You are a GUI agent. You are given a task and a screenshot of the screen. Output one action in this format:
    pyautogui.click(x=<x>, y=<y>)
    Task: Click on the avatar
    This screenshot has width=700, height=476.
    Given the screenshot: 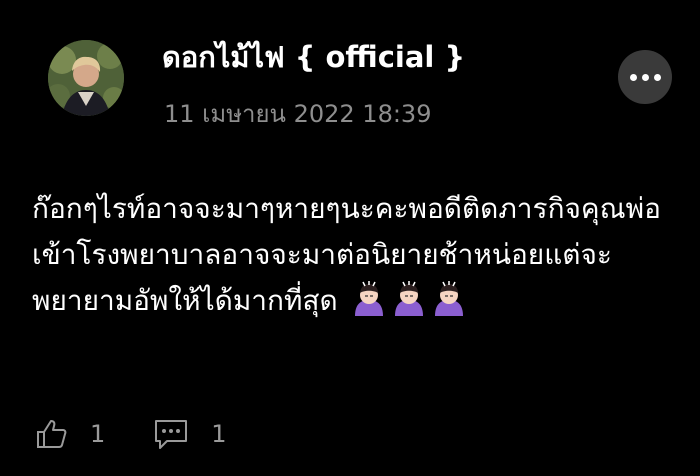 What is the action you would take?
    pyautogui.click(x=86, y=78)
    